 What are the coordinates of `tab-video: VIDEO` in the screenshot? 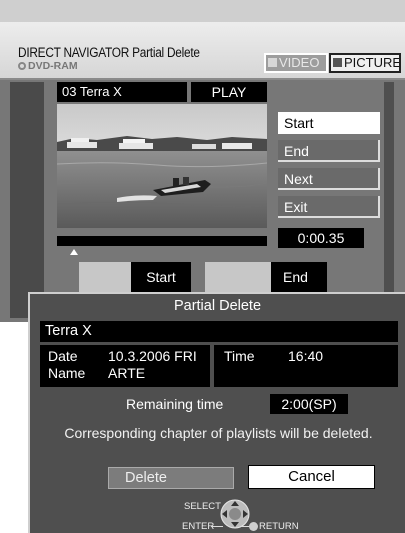 It's located at (296, 63).